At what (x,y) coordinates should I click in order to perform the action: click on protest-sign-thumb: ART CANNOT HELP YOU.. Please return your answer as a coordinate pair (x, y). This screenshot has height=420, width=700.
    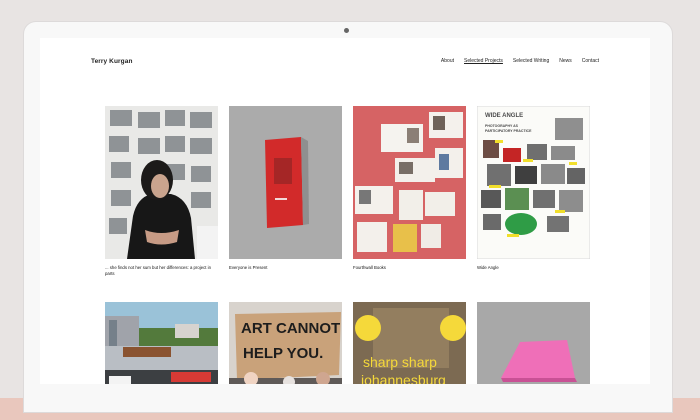
    Looking at the image, I should click on (285, 343).